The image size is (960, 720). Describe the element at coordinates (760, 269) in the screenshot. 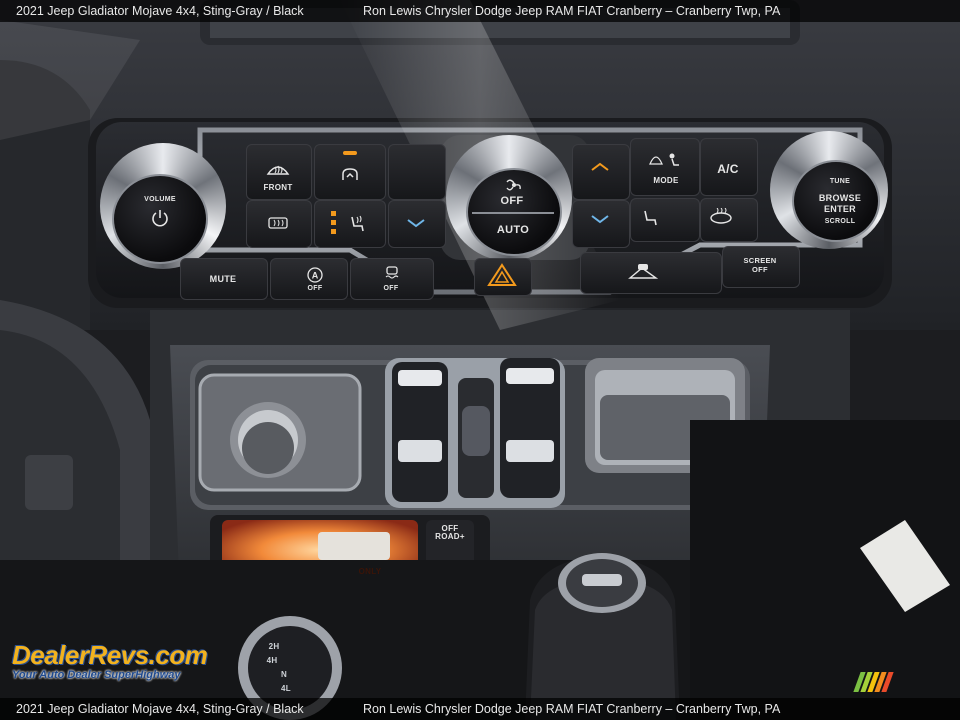

I see `screen-off-label: OFF` at that location.